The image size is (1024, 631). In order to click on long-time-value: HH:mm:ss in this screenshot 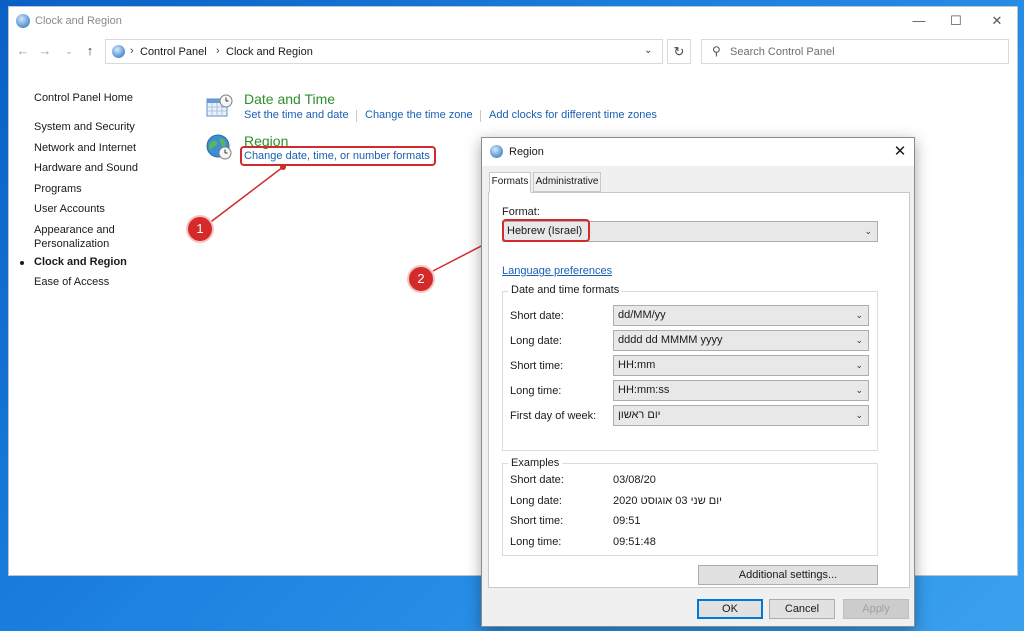, I will do `click(644, 390)`.